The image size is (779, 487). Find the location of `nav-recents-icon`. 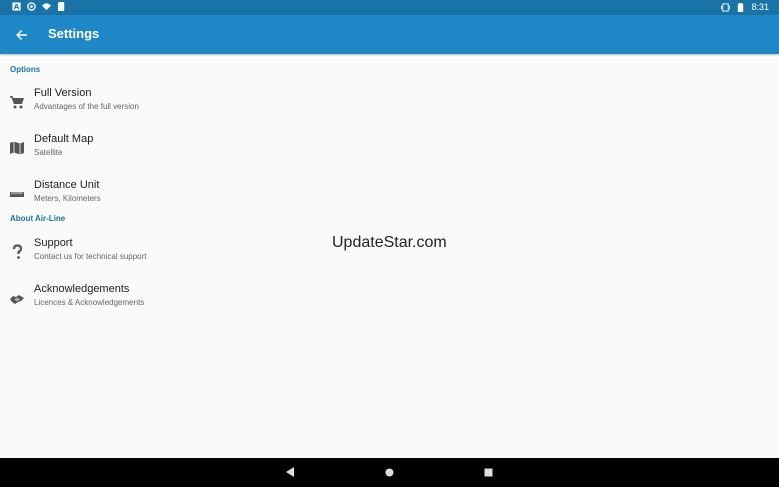

nav-recents-icon is located at coordinates (488, 472).